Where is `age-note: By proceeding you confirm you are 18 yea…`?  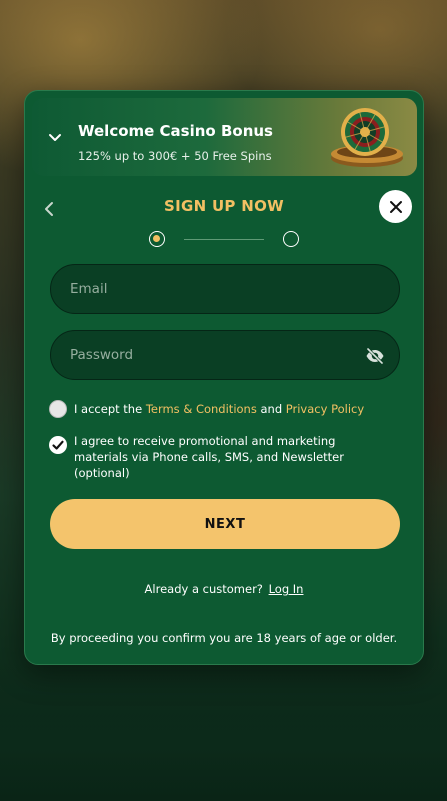
age-note: By proceeding you confirm you are 18 yea… is located at coordinates (224, 638).